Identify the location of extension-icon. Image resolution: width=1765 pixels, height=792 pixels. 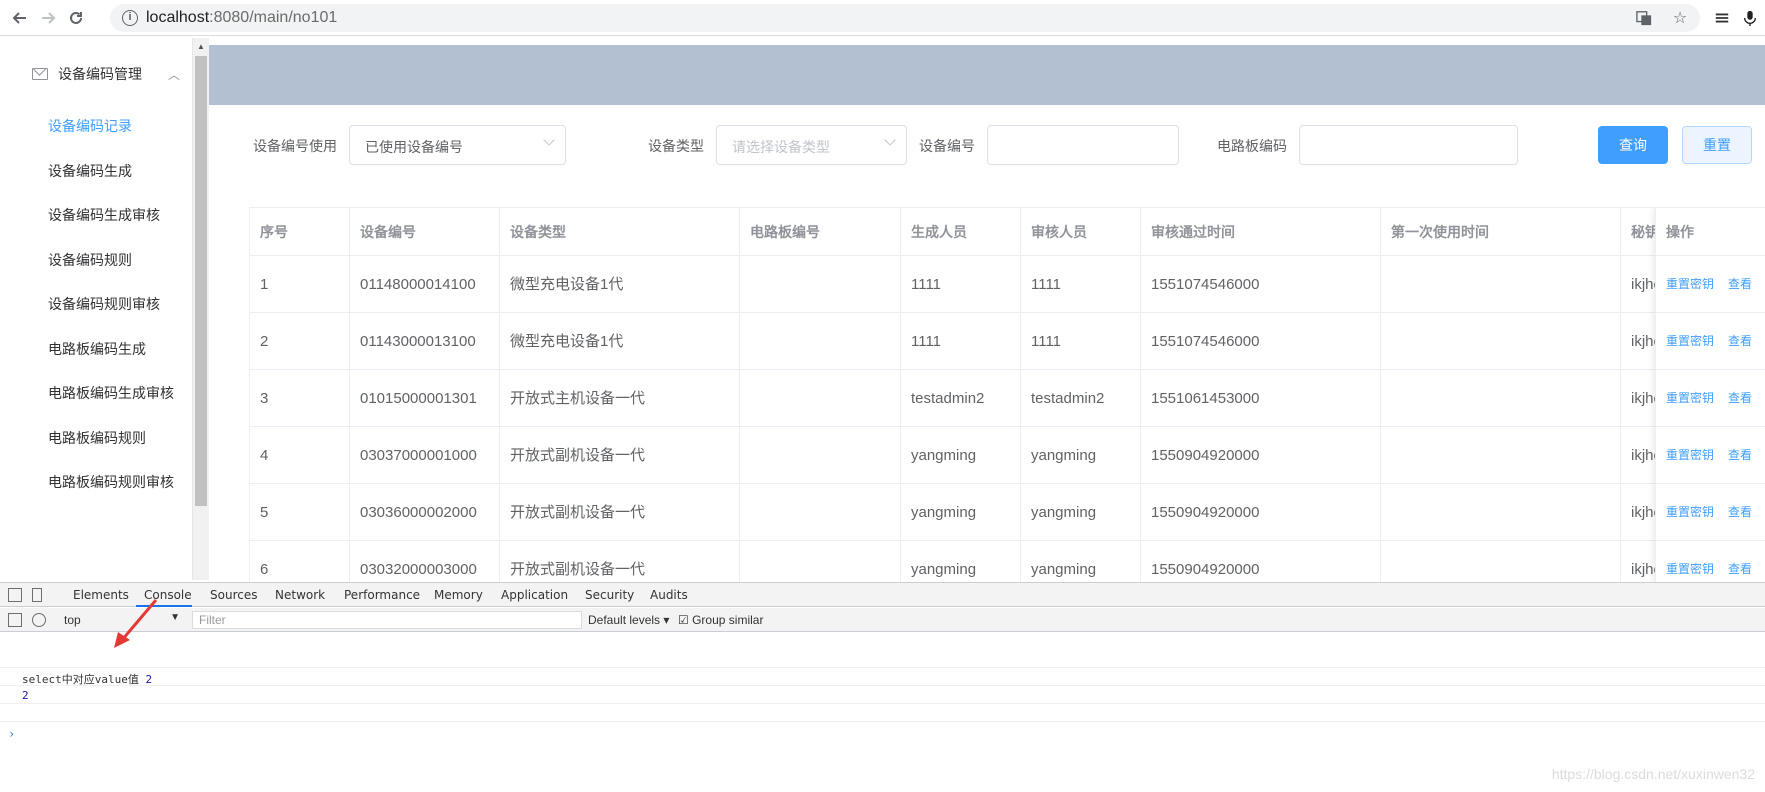
(1722, 18).